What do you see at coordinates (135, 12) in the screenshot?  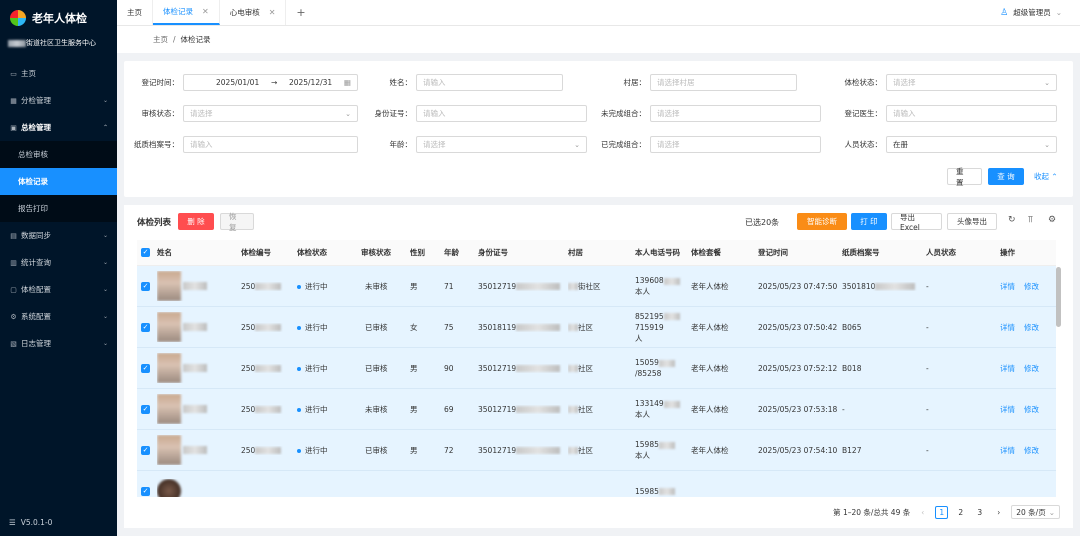 I see `tab-home: 主页` at bounding box center [135, 12].